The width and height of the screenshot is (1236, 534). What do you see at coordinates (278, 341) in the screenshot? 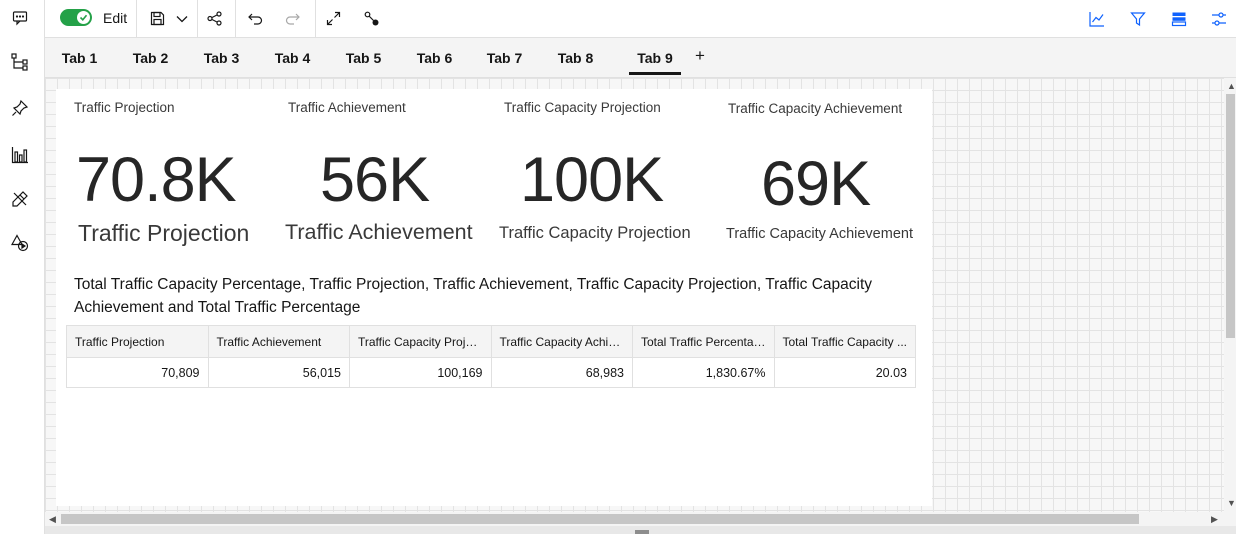
I see `column-header: Traffic Achievement` at bounding box center [278, 341].